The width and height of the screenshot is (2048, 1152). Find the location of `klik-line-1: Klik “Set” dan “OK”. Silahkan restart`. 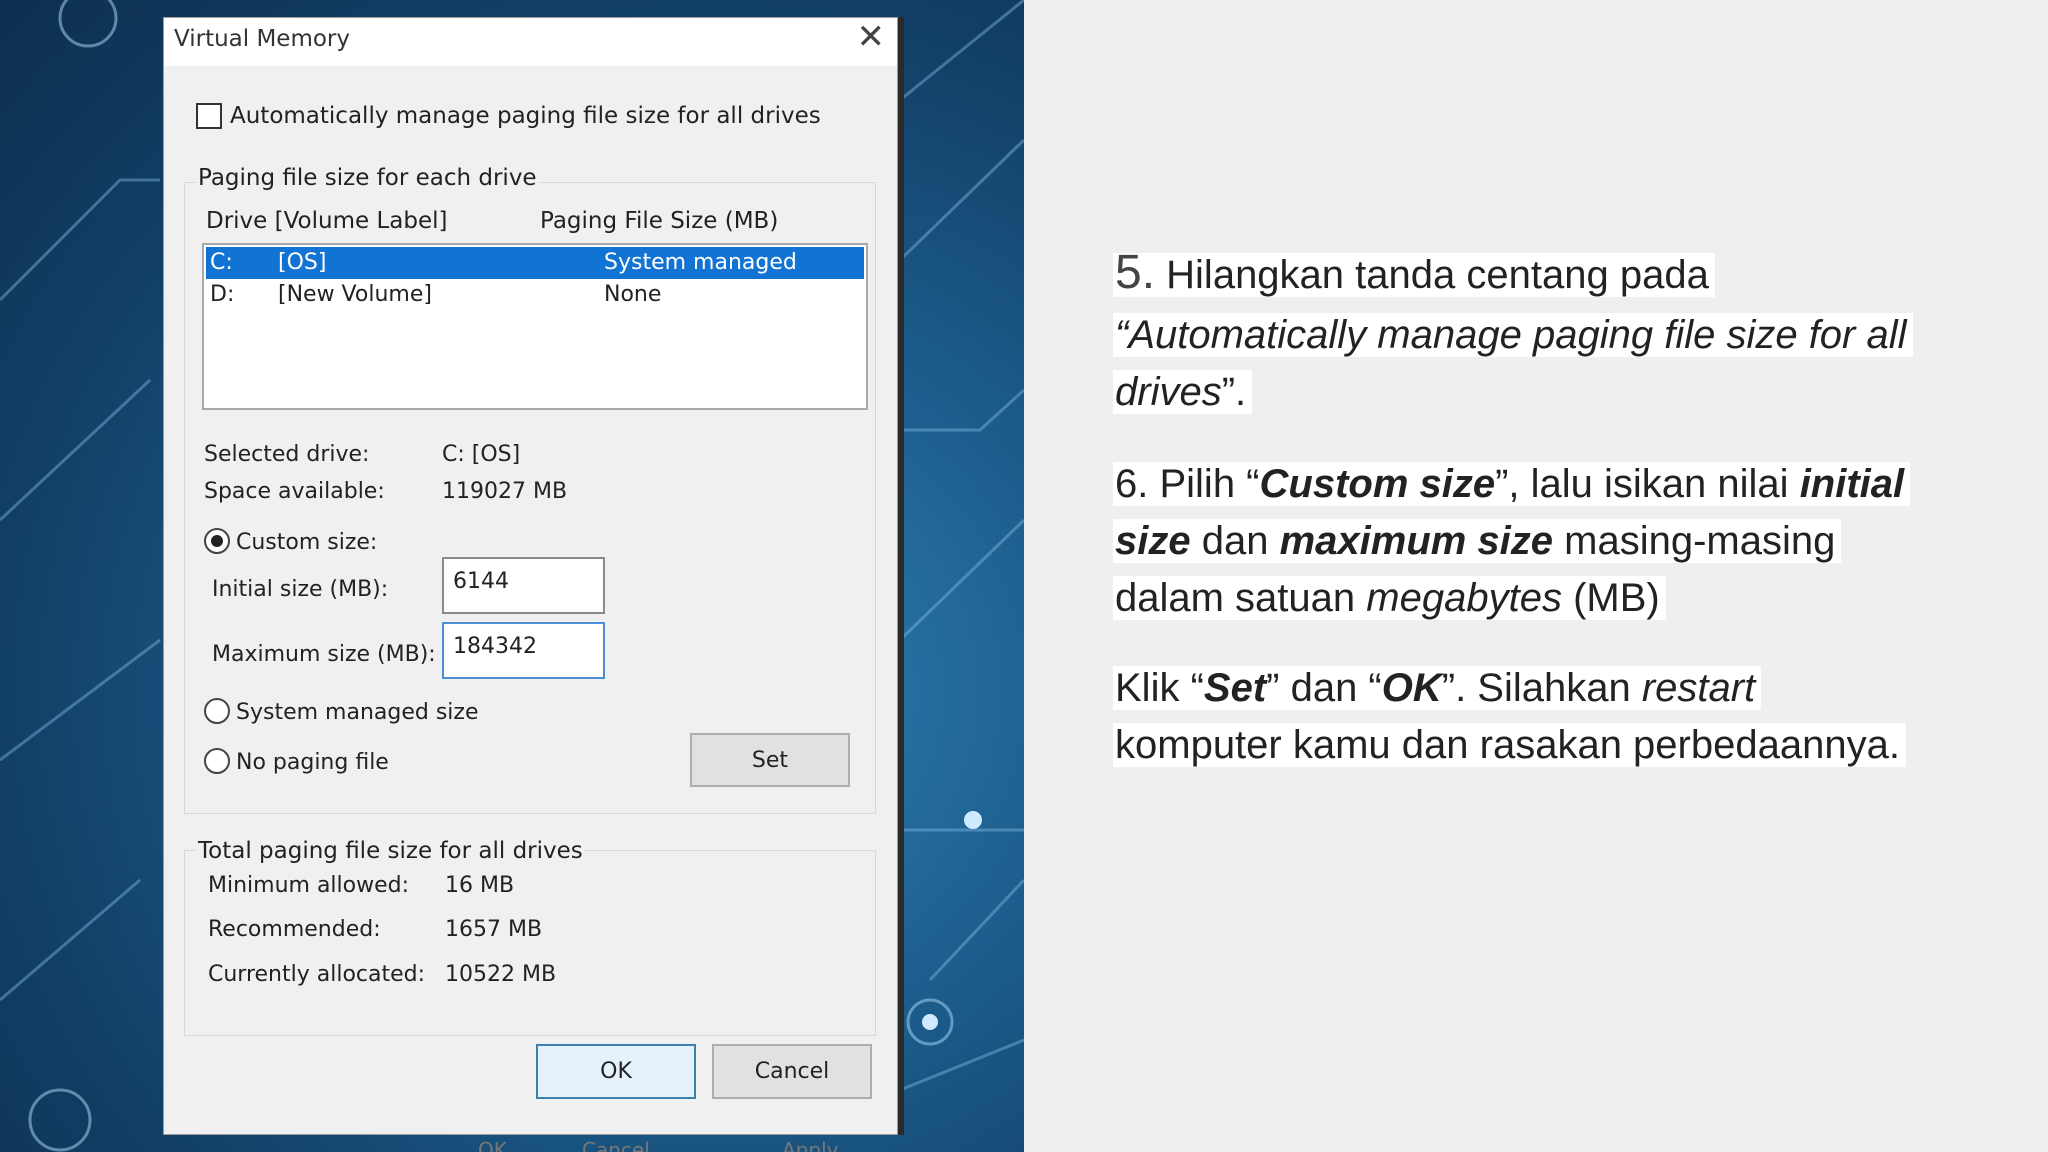

klik-line-1: Klik “Set” dan “OK”. Silahkan restart is located at coordinates (1437, 688).